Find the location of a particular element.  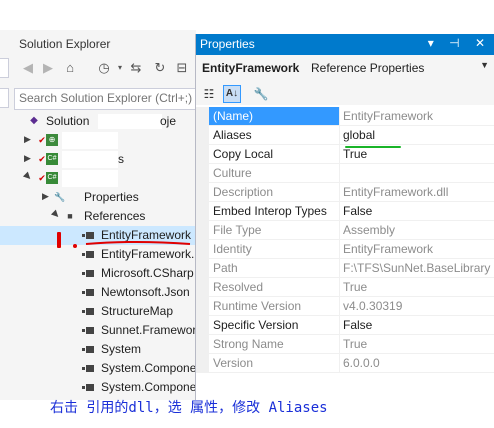

solution-explorer-toolbar: ◀ ▶ ⌂ ◷ ▾ ⇆ ↻ ⊟ is located at coordinates (98, 69).